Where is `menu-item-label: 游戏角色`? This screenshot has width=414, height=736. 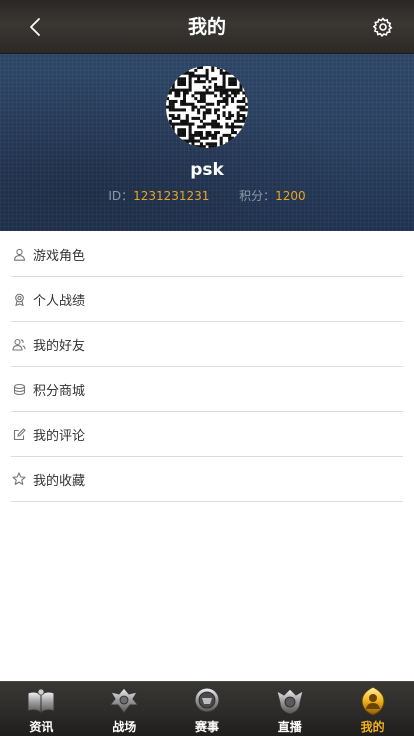
menu-item-label: 游戏角色 is located at coordinates (59, 256).